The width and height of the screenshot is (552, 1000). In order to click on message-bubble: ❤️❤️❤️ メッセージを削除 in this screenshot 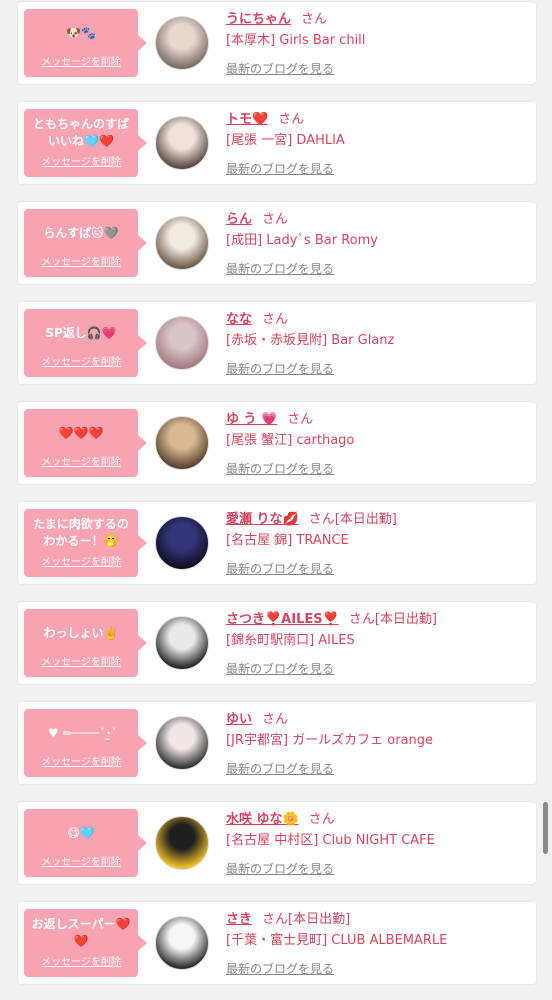, I will do `click(85, 443)`.